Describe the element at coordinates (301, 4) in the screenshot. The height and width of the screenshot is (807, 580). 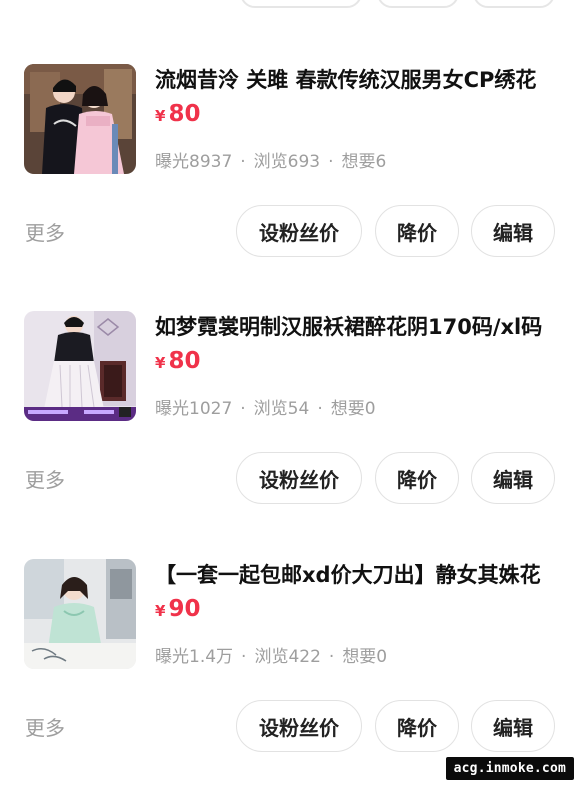
I see `previous-fans-price-button-partial` at that location.